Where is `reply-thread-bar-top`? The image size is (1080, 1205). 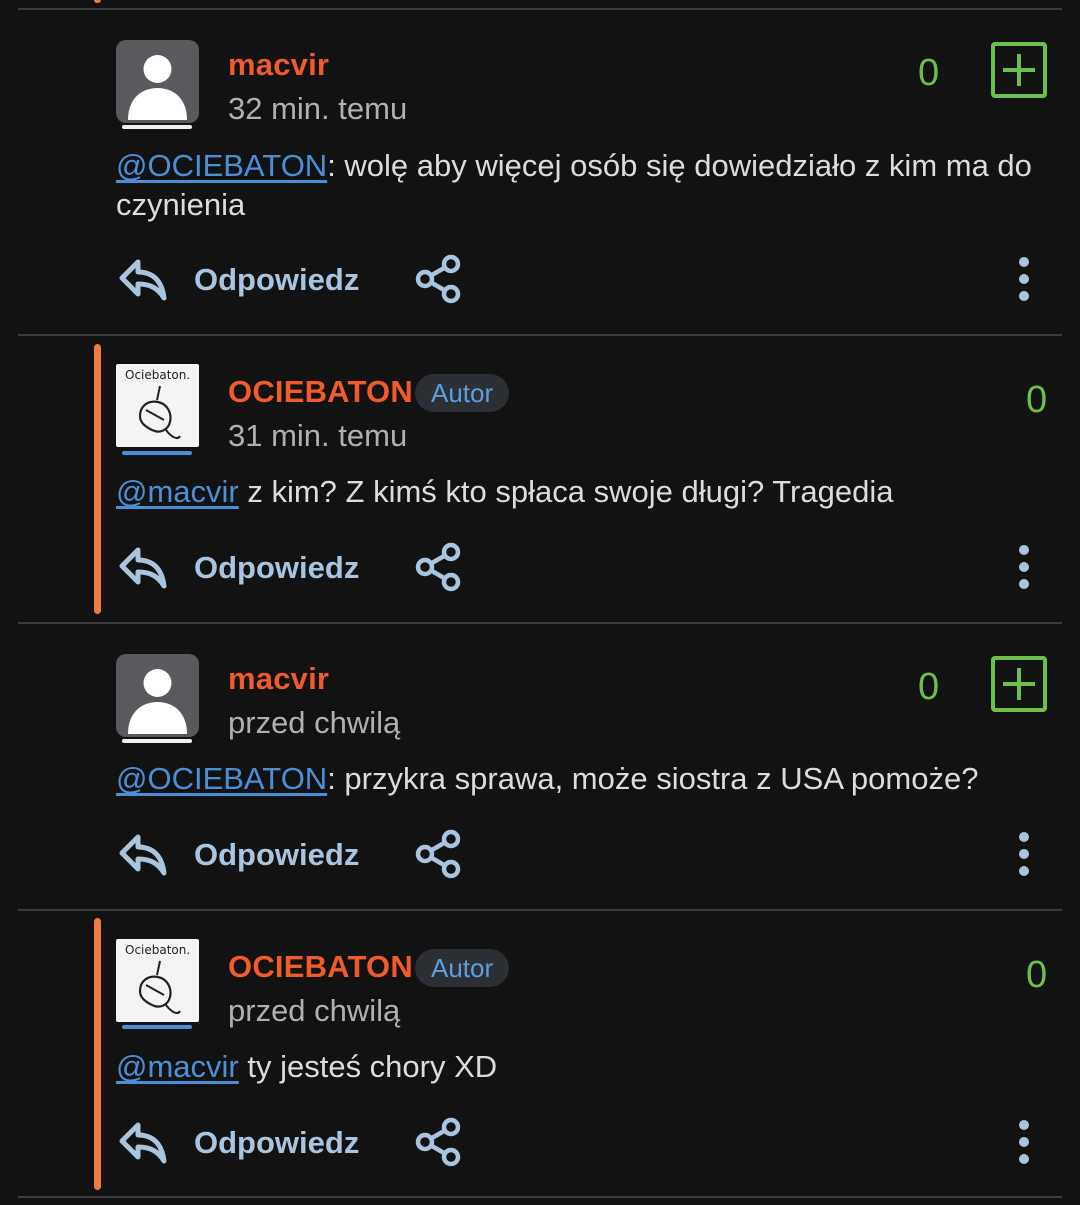 reply-thread-bar-top is located at coordinates (97, 1).